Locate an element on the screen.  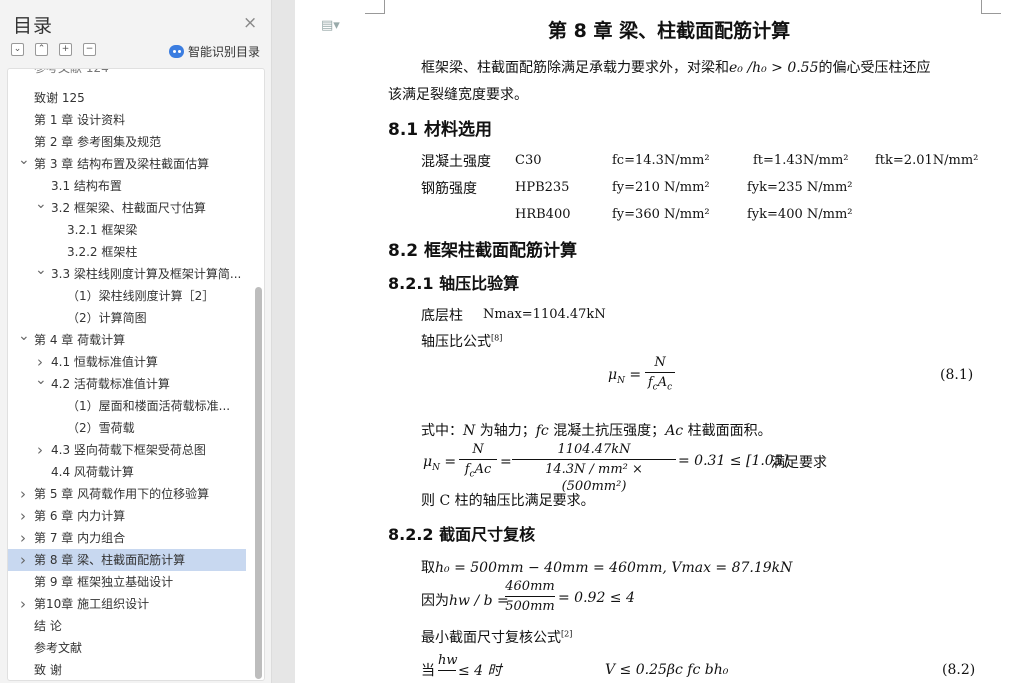
equation-number: (8.1) is located at coordinates (957, 375).